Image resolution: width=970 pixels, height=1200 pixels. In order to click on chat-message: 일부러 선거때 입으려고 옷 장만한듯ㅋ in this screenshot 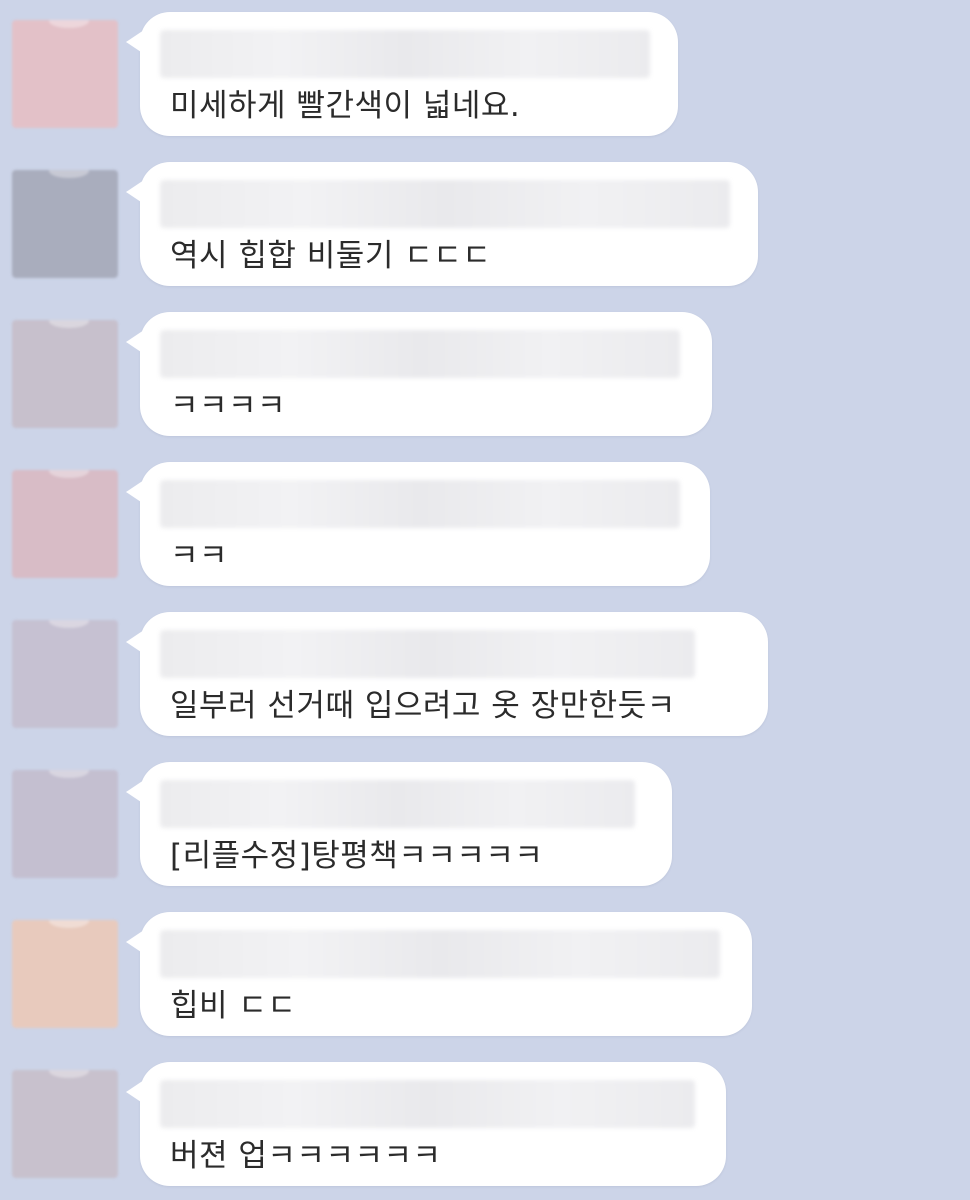, I will do `click(485, 674)`.